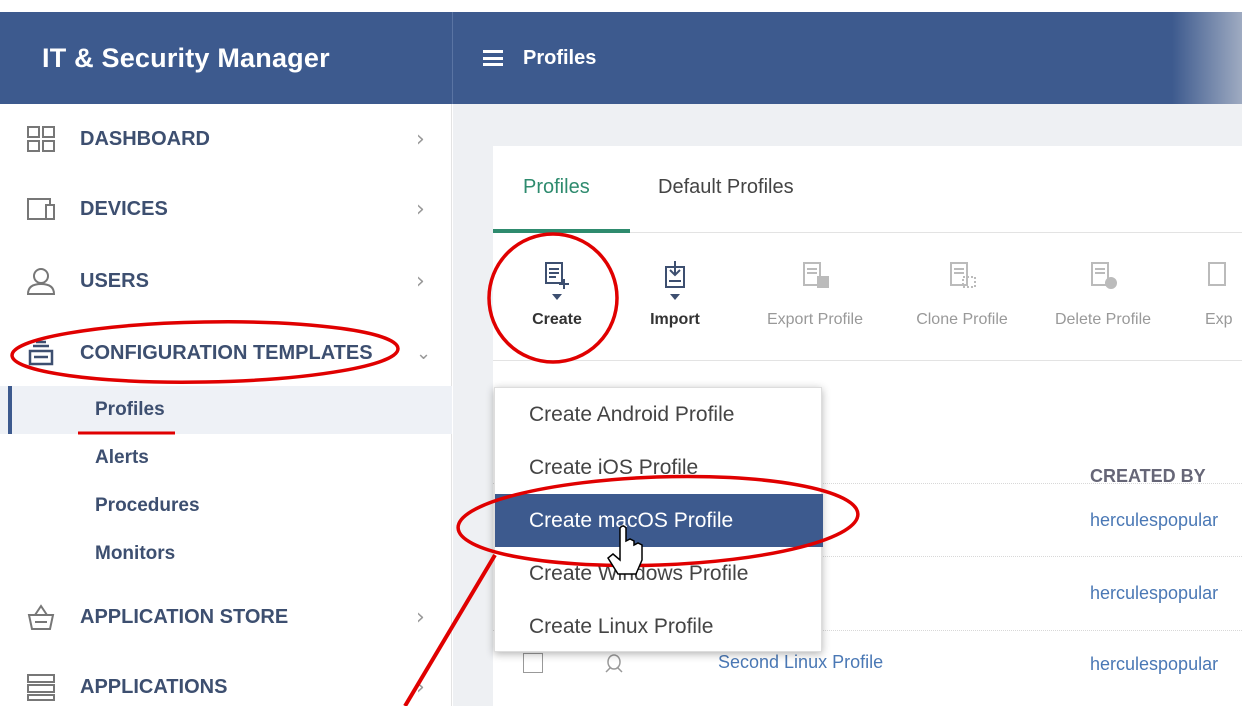  Describe the element at coordinates (867, 189) in the screenshot. I see `tab-bar: Profiles Default Profiles` at that location.